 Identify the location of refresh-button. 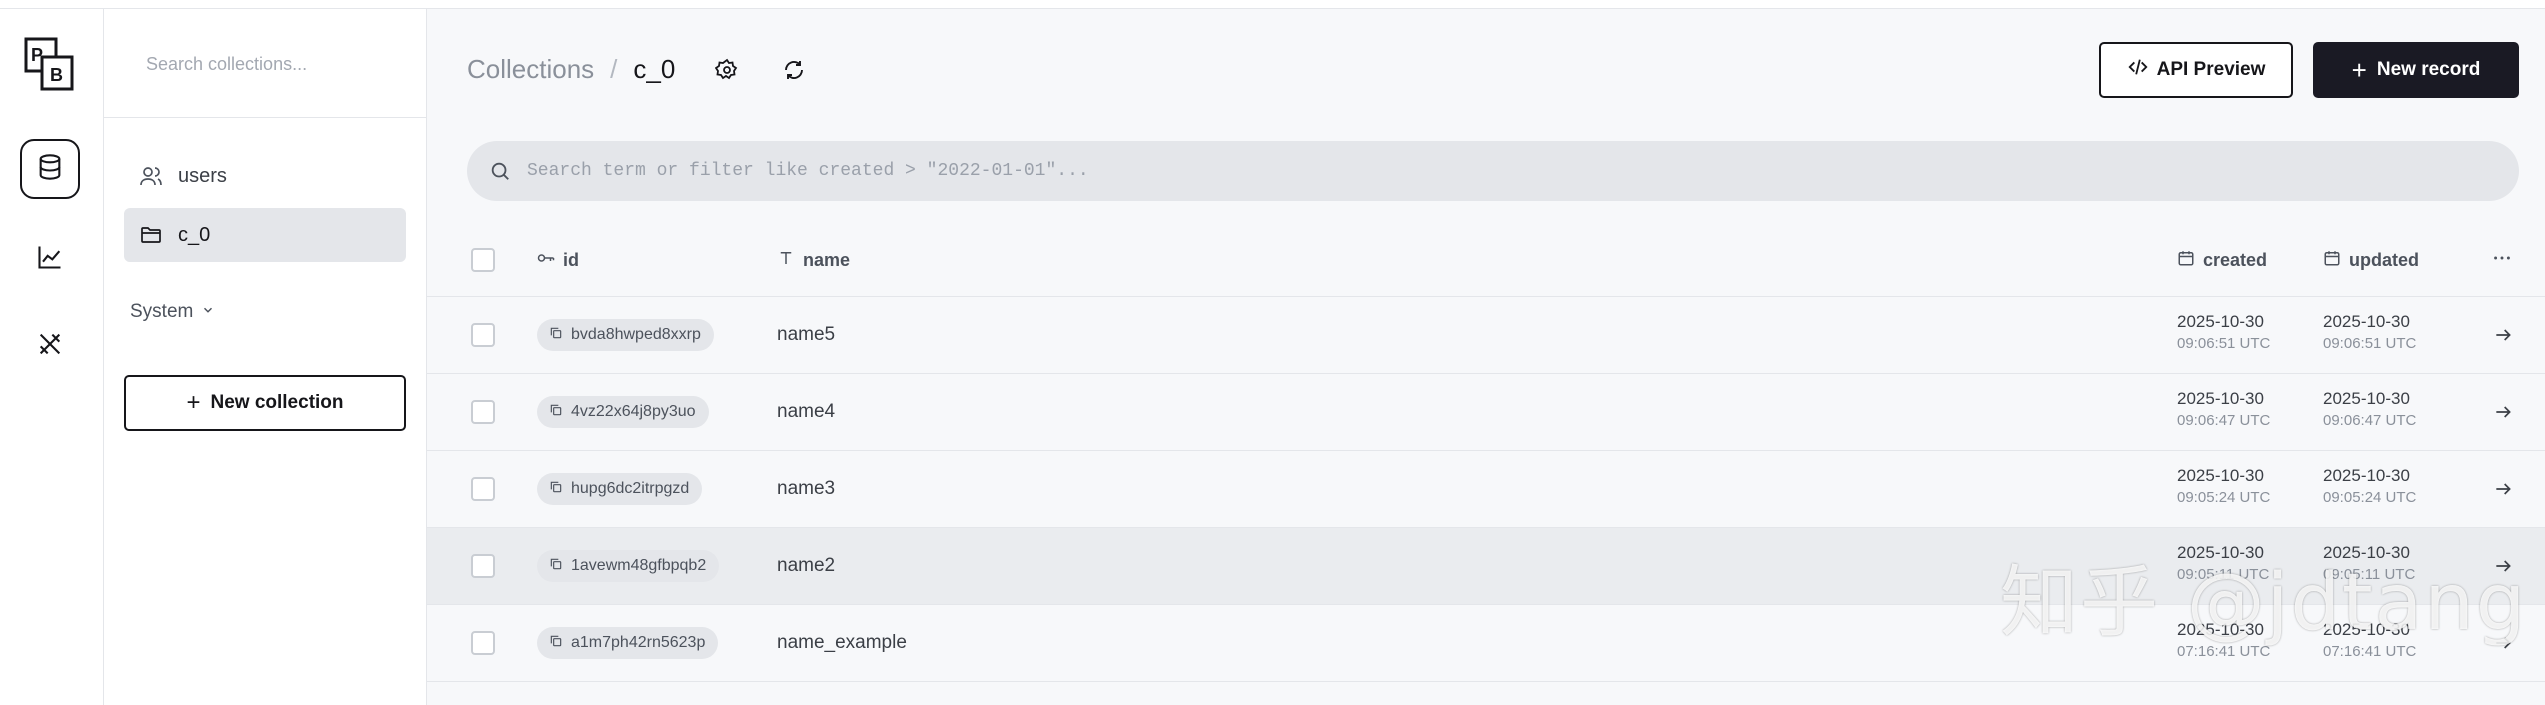
(794, 72).